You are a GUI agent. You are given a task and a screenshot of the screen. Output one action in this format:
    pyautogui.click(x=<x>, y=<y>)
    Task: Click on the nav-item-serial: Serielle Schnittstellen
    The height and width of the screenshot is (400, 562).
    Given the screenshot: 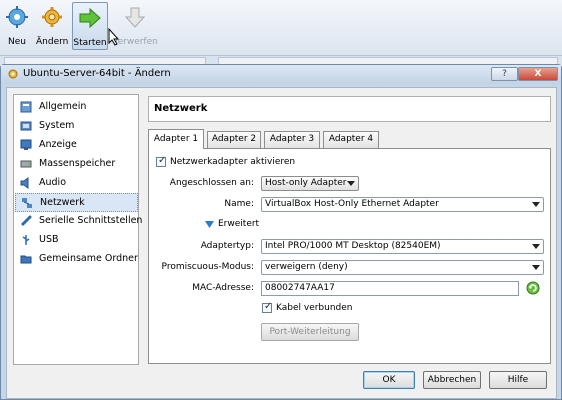 What is the action you would take?
    pyautogui.click(x=78, y=221)
    